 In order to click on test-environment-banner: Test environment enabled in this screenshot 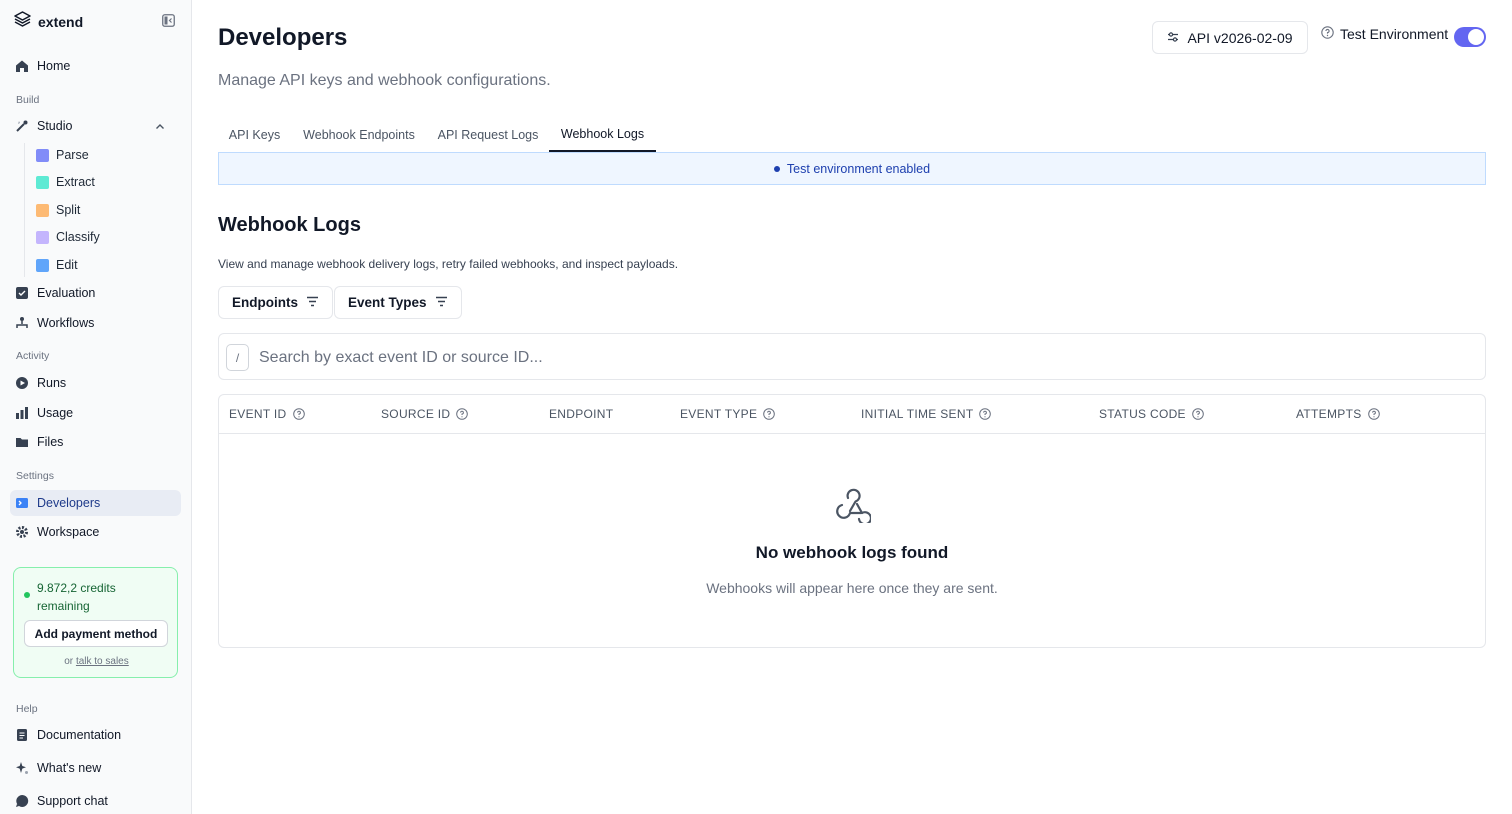, I will do `click(852, 168)`.